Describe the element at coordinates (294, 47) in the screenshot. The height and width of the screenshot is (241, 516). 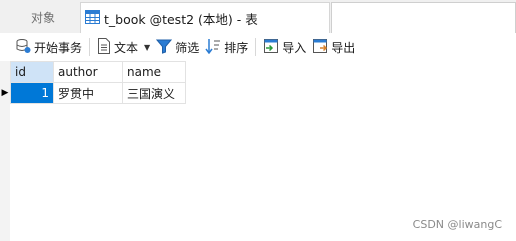
I see `import-label: 导入` at that location.